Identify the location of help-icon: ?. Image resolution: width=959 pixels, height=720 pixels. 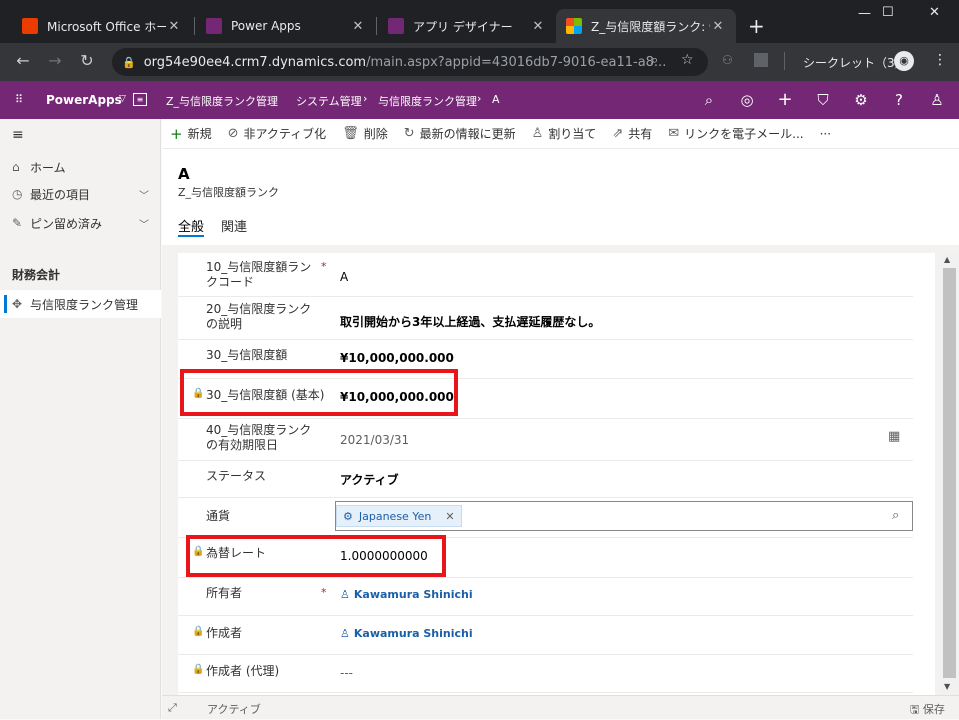
(899, 100).